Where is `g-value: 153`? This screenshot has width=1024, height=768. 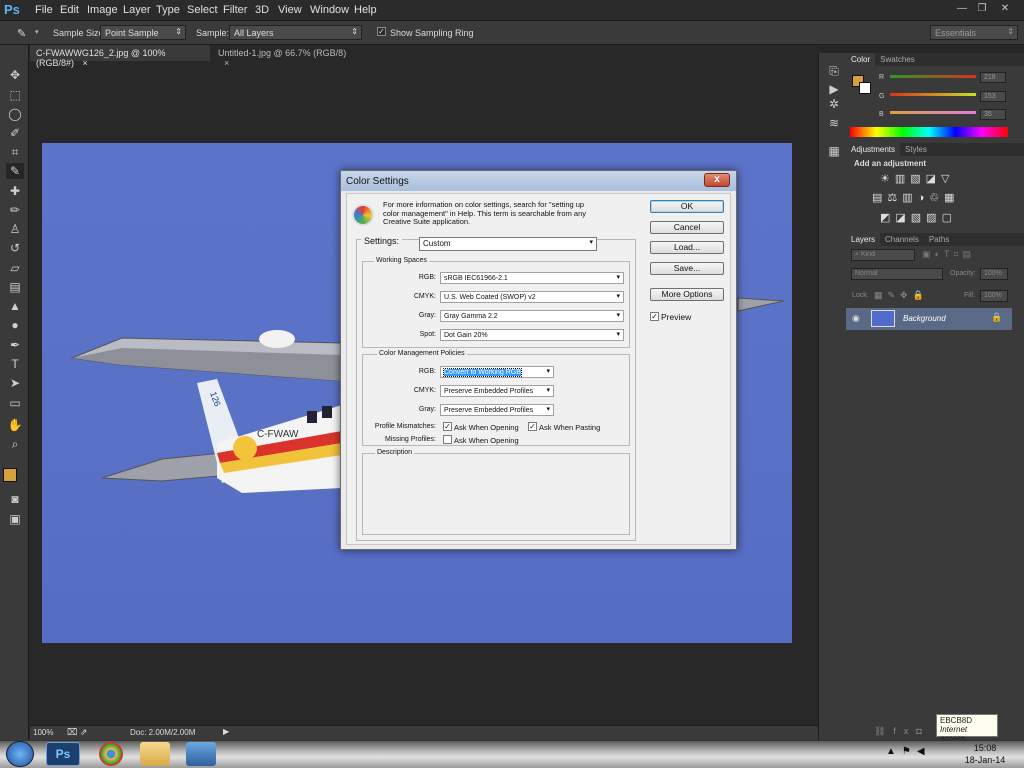 g-value: 153 is located at coordinates (993, 96).